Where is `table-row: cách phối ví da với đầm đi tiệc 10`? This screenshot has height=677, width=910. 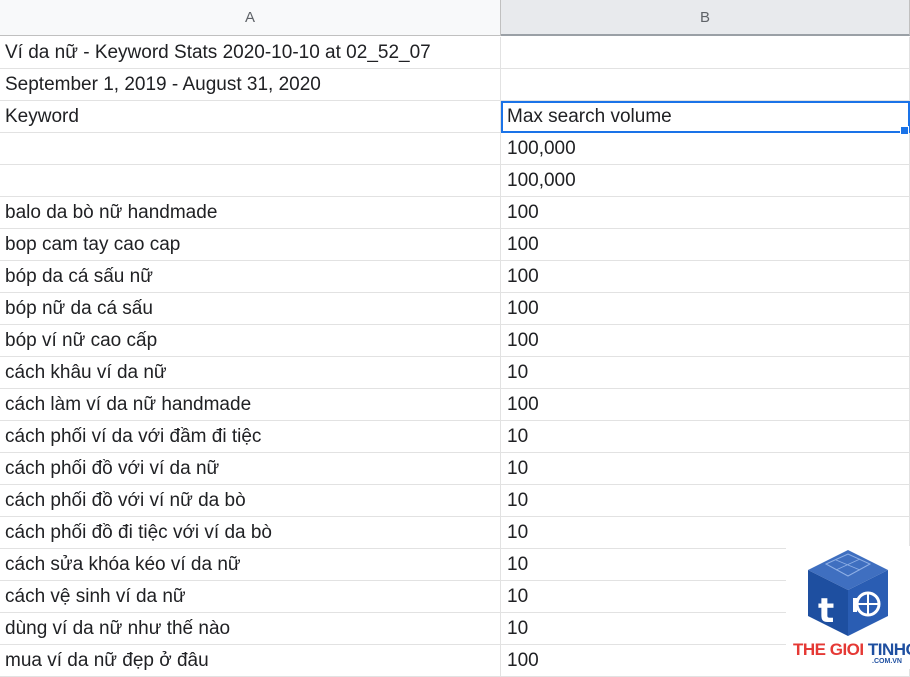
table-row: cách phối ví da với đầm đi tiệc 10 is located at coordinates (455, 437).